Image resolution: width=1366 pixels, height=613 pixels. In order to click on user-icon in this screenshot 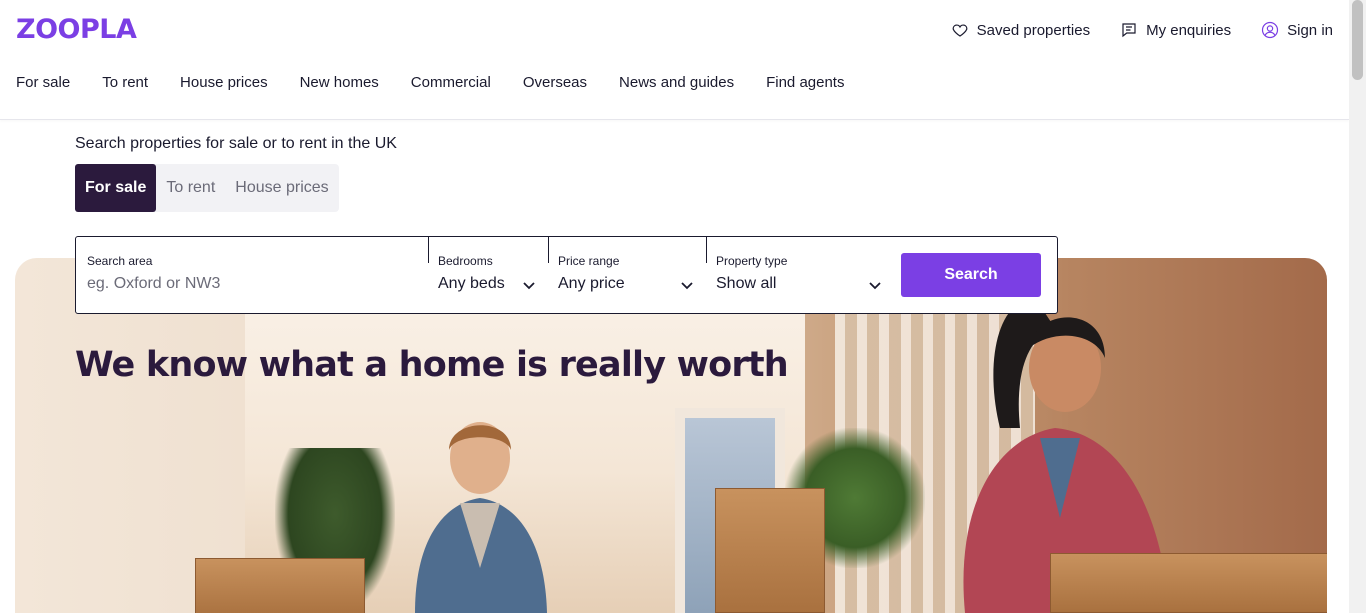, I will do `click(1270, 30)`.